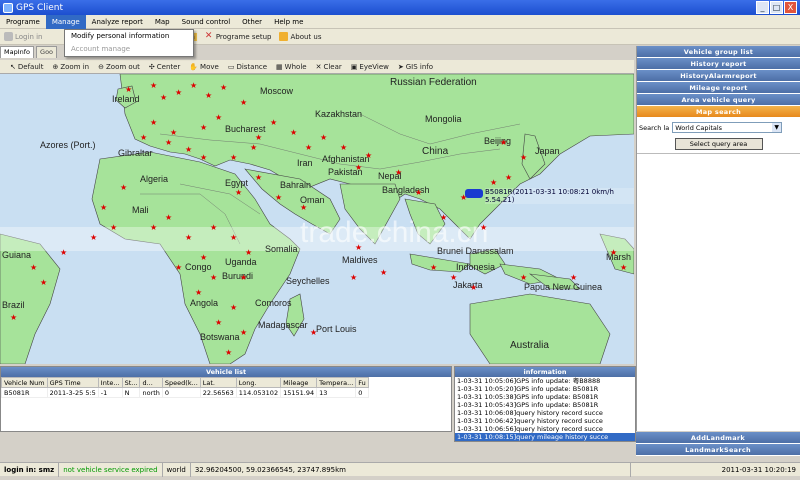 The width and height of the screenshot is (800, 480). What do you see at coordinates (415, 67) in the screenshot?
I see `tool-gis-info: ➤ GIS info` at bounding box center [415, 67].